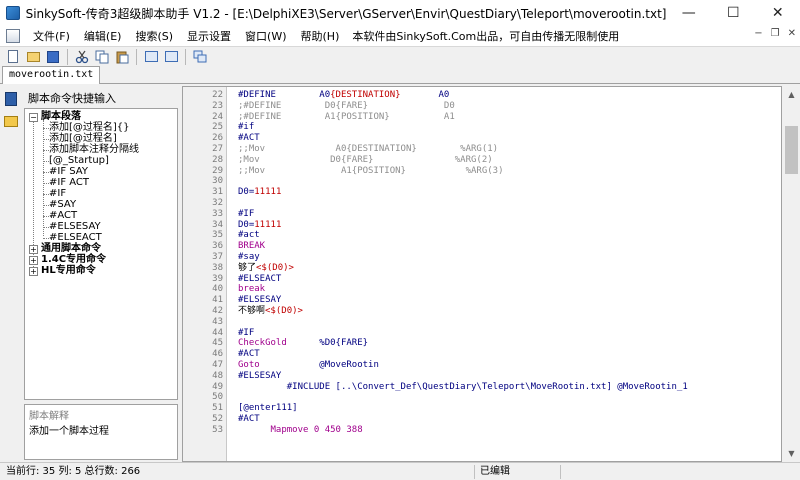  Describe the element at coordinates (733, 13) in the screenshot. I see `maximize-button: ☐` at that location.